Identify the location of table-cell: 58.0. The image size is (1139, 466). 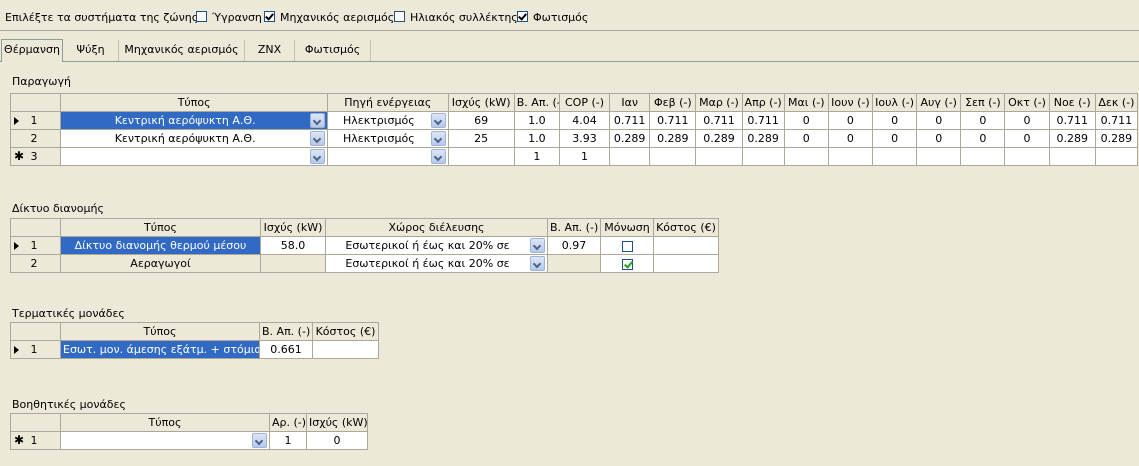
(293, 245).